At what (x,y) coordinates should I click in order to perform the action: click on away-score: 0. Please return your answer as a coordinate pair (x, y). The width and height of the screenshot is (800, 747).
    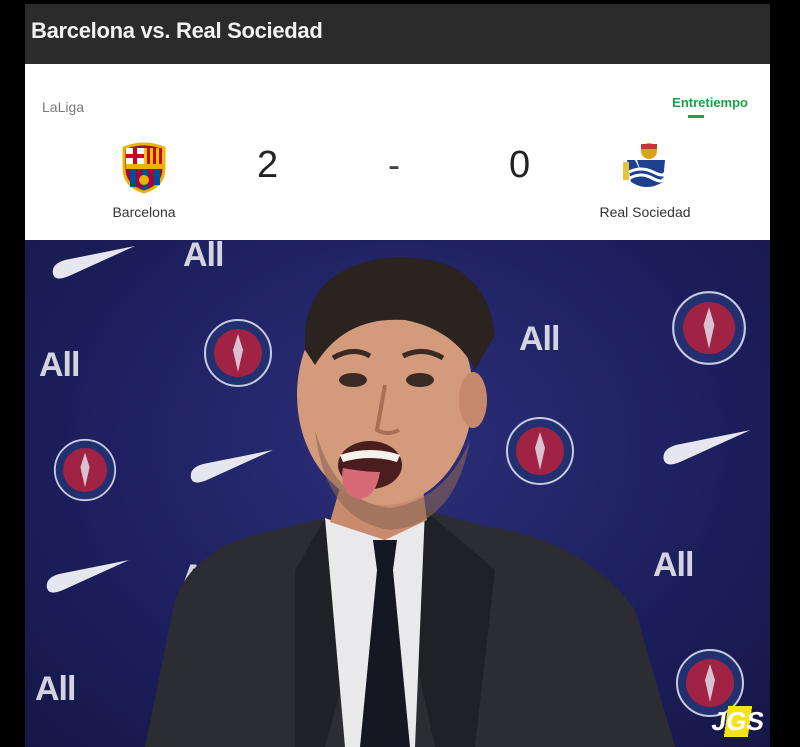
    Looking at the image, I should click on (520, 165).